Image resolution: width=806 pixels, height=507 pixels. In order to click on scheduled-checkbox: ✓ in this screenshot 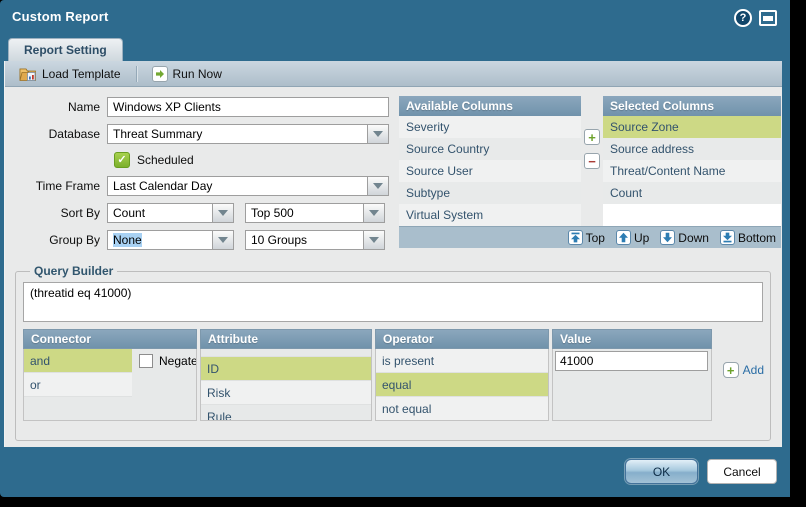, I will do `click(122, 160)`.